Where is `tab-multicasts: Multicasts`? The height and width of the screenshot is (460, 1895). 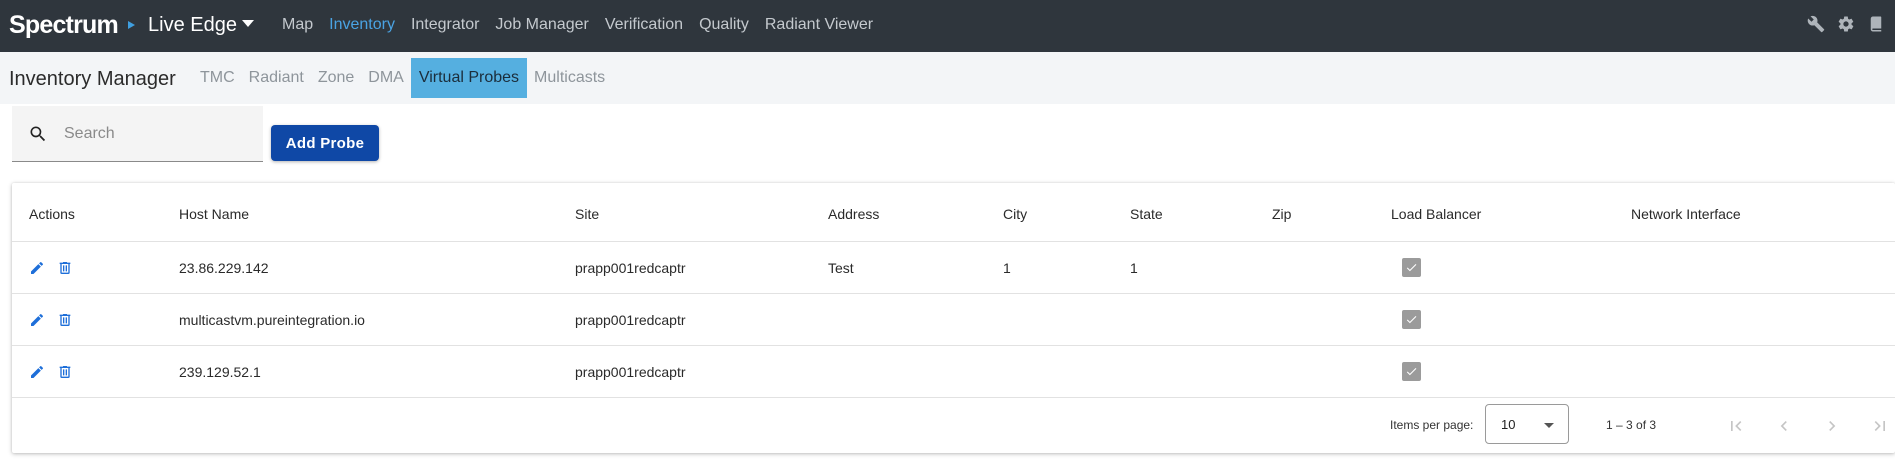 tab-multicasts: Multicasts is located at coordinates (569, 78).